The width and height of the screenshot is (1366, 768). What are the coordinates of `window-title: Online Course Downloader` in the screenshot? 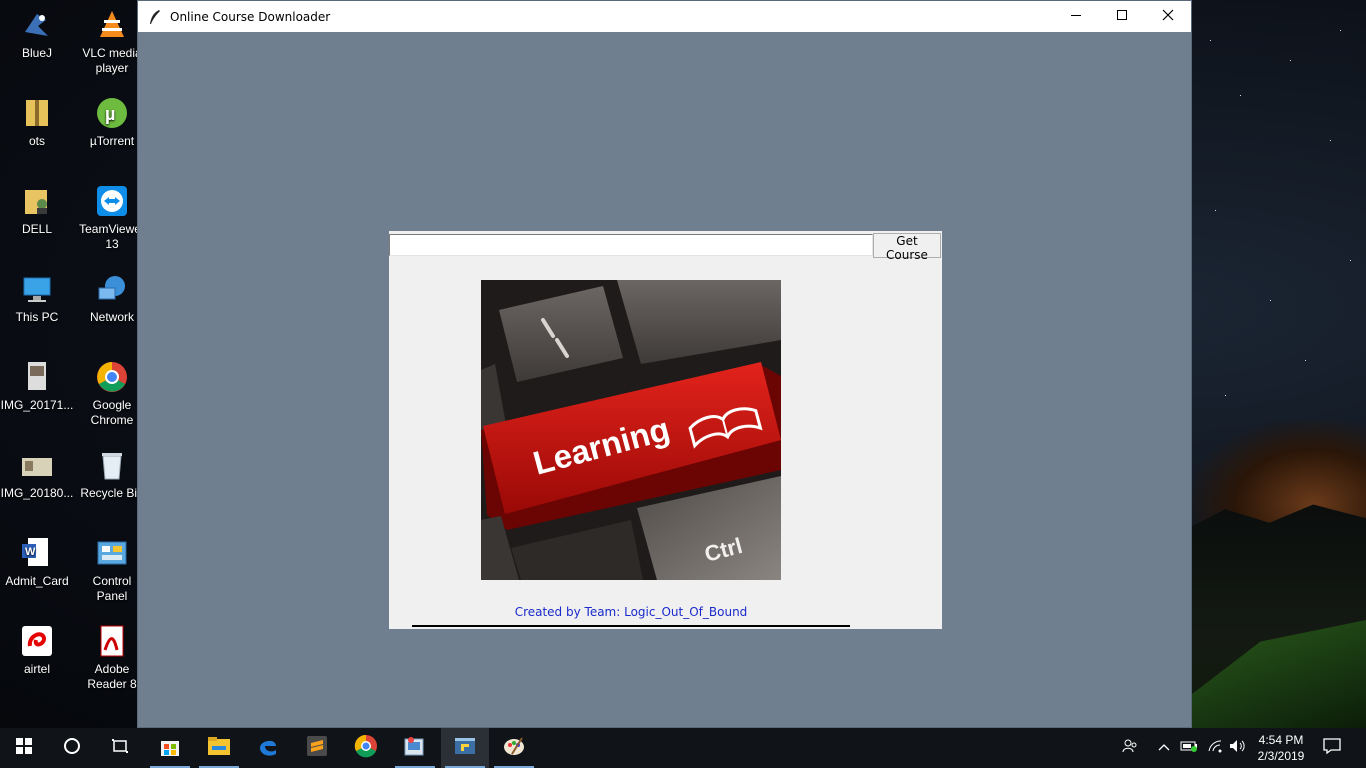 It's located at (250, 16).